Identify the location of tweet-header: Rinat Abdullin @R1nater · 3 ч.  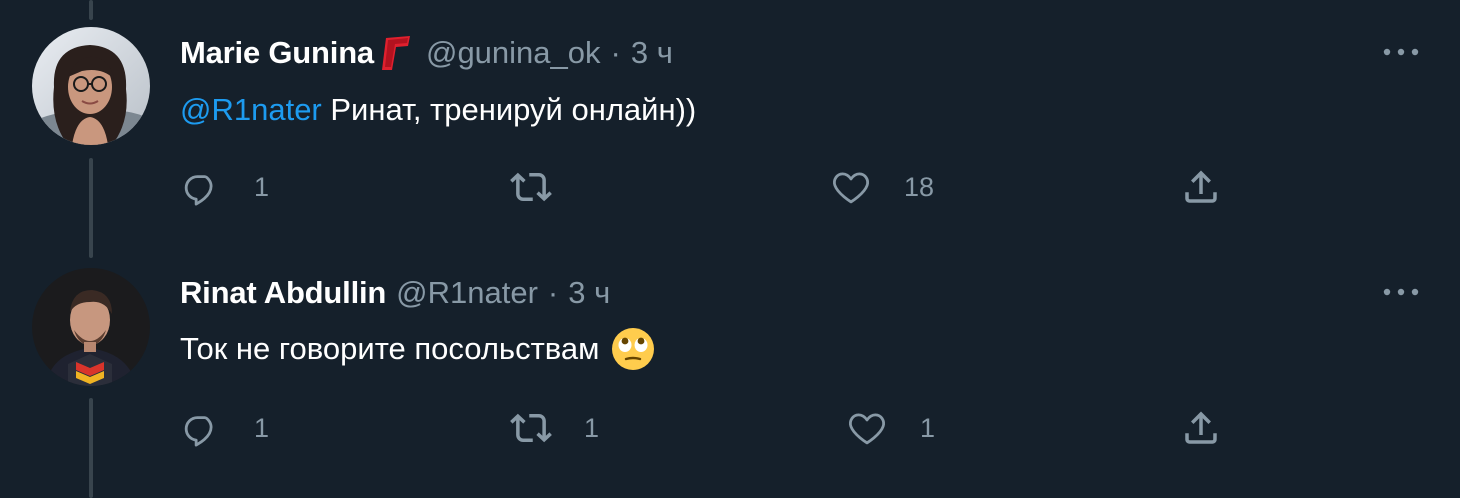
(395, 293).